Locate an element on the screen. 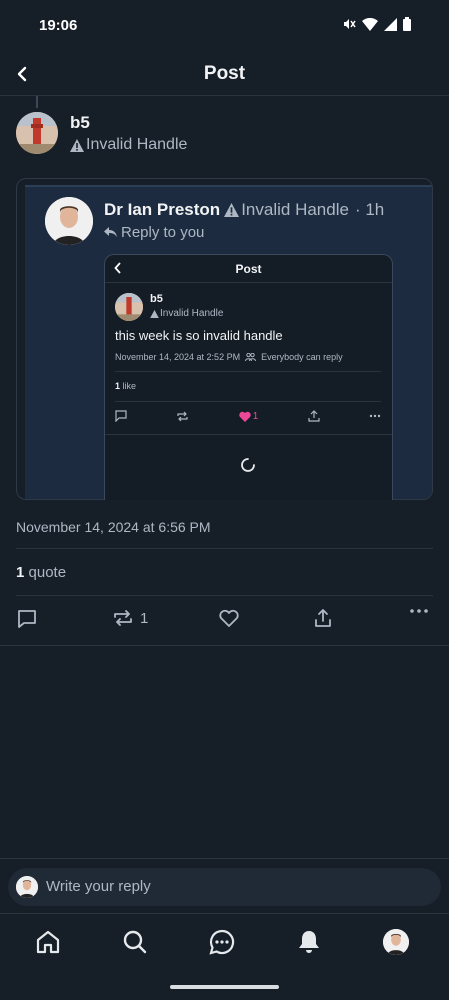 Image resolution: width=449 pixels, height=1000 pixels. quoted-author-line: Dr Ian Preston Invalid Handle · 1h is located at coordinates (244, 210).